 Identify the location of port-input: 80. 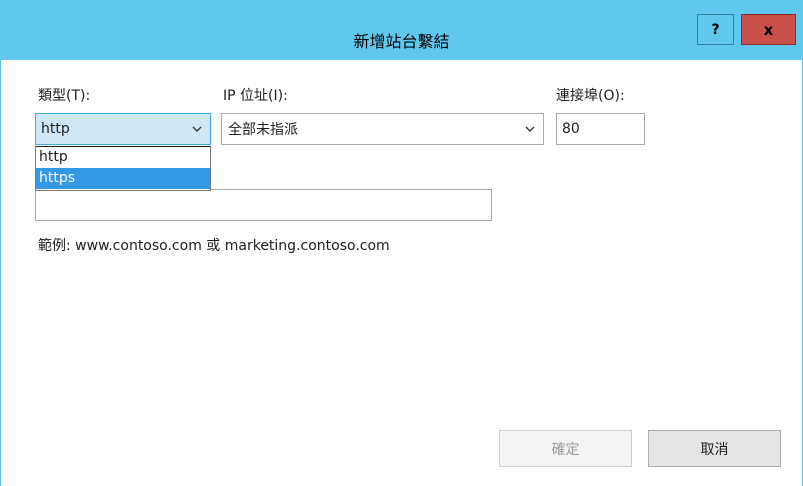
(600, 129).